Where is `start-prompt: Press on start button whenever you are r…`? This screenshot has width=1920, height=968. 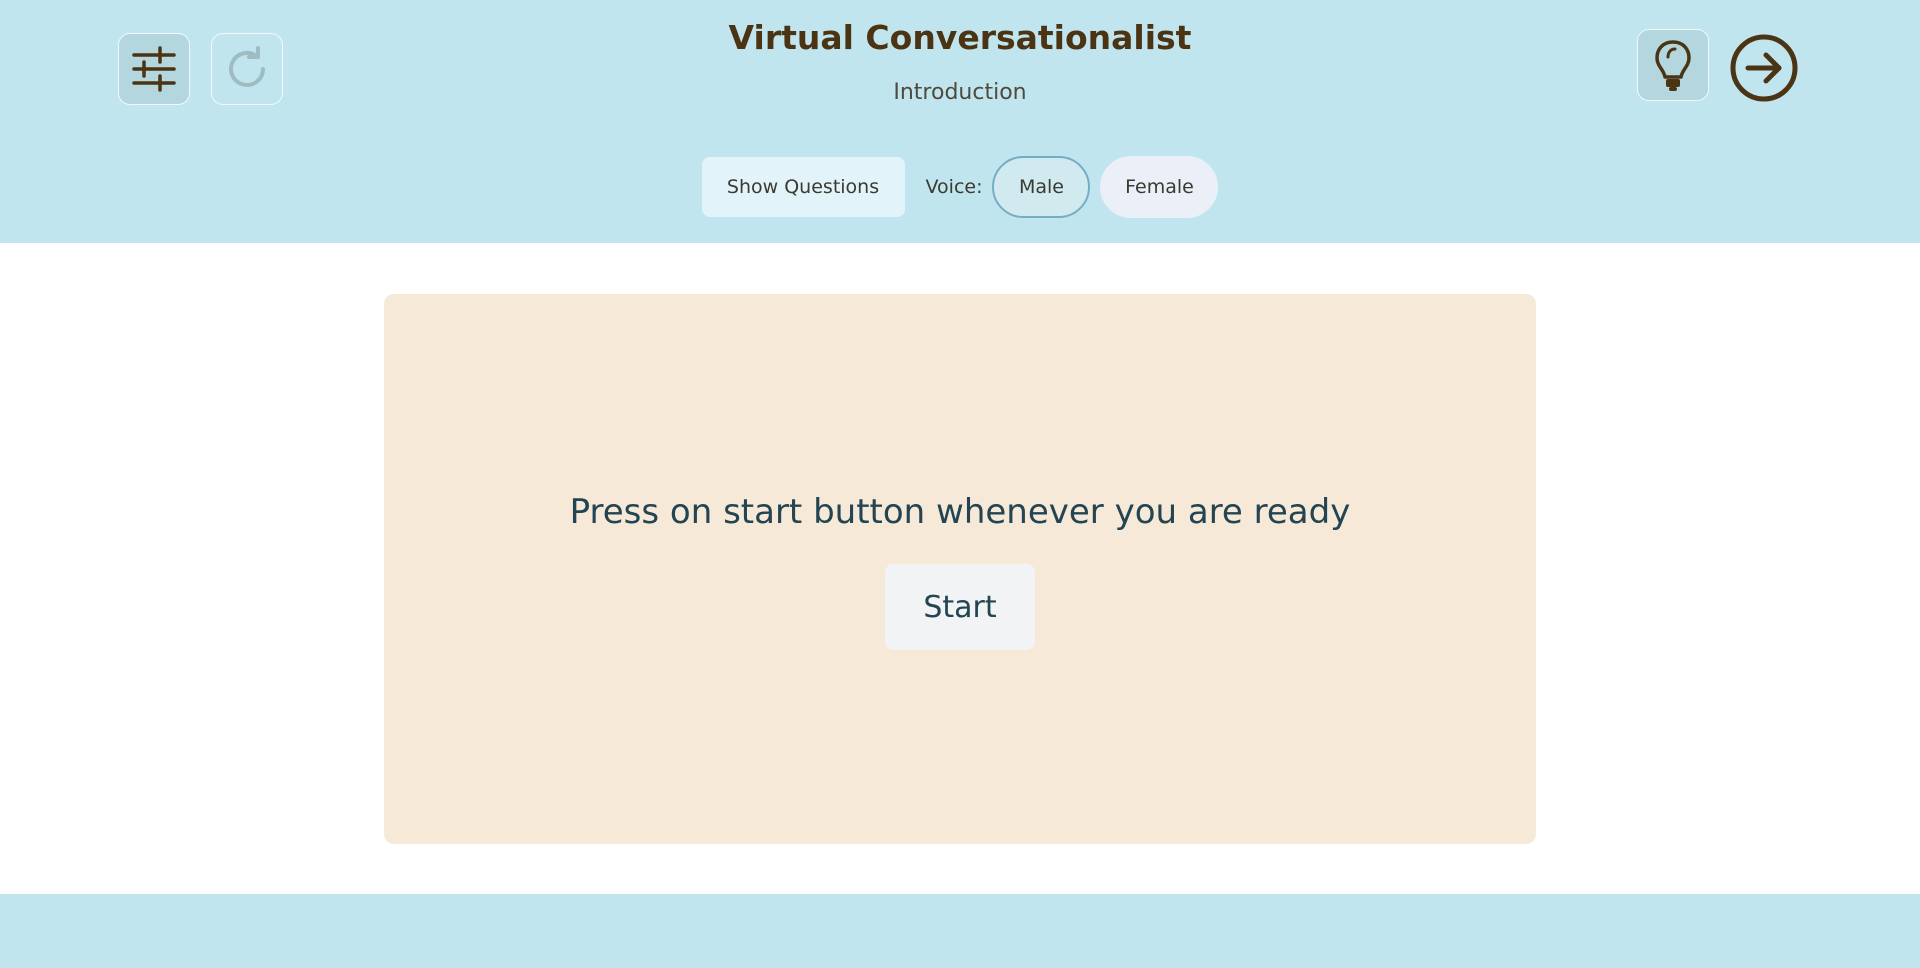 start-prompt: Press on start button whenever you are r… is located at coordinates (960, 512).